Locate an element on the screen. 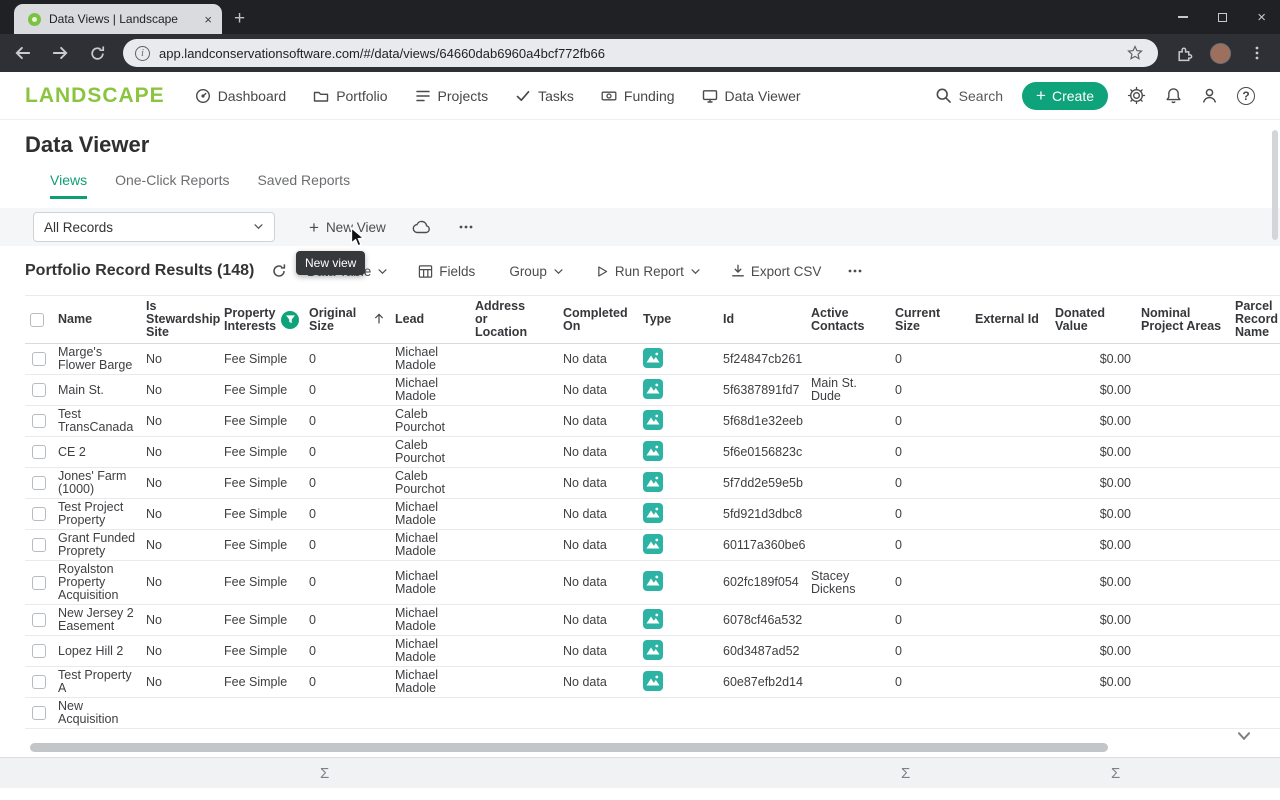  record-type-icon is located at coordinates (653, 680).